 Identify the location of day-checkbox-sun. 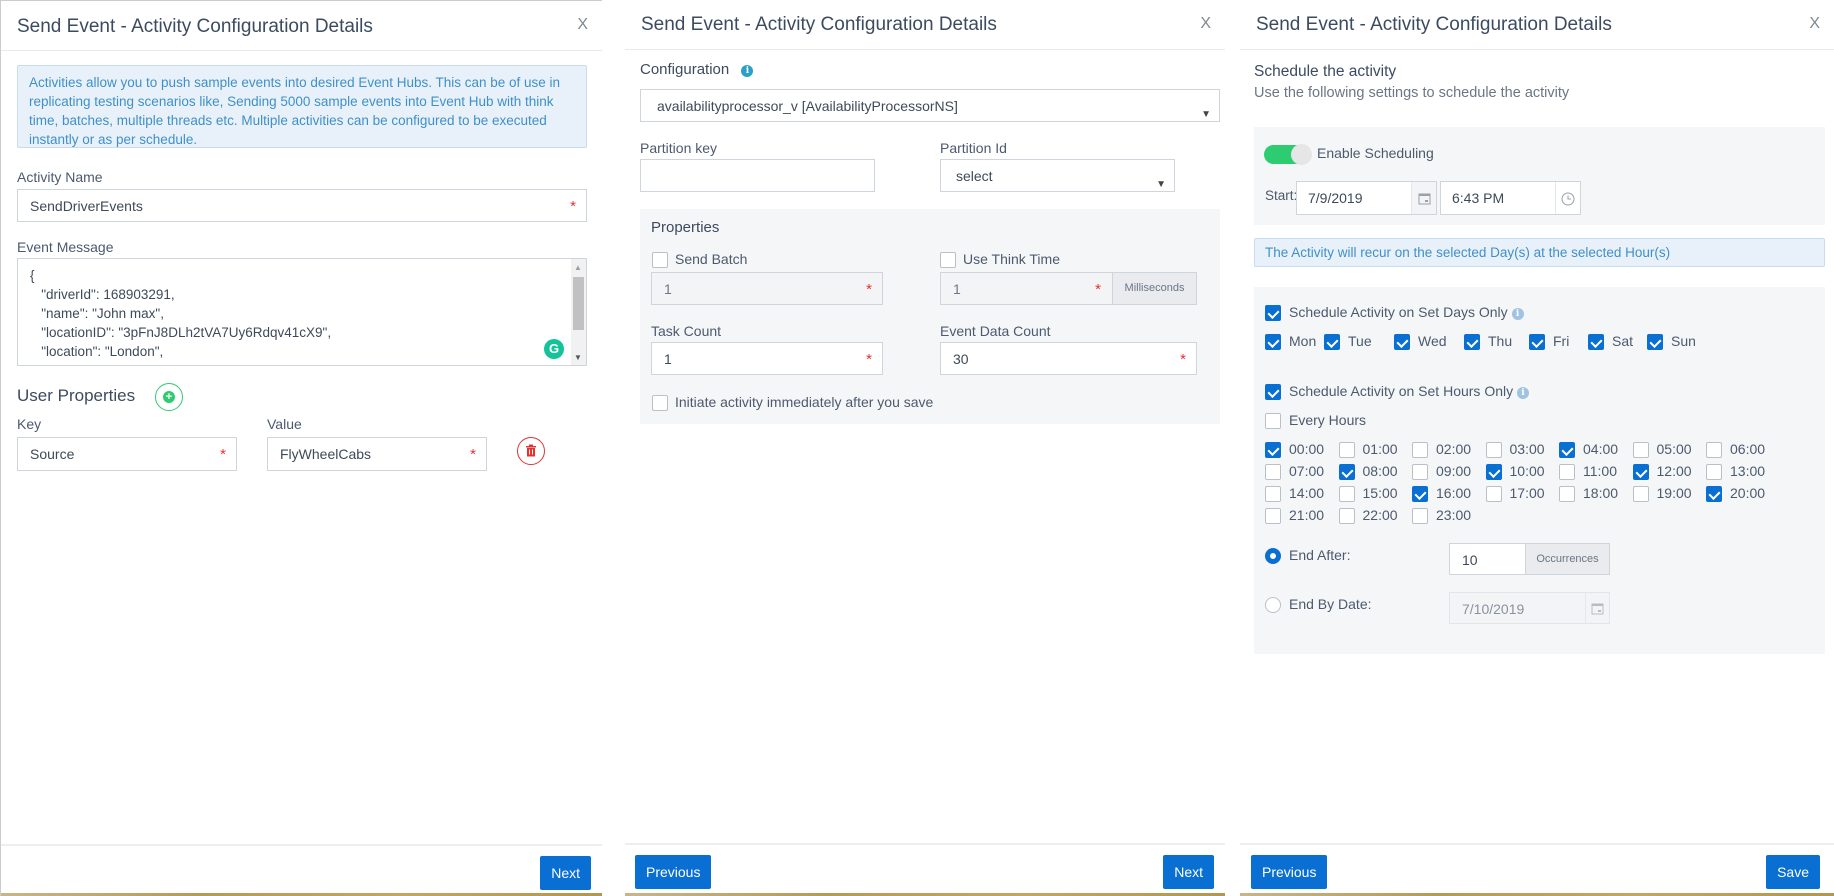
(1655, 342).